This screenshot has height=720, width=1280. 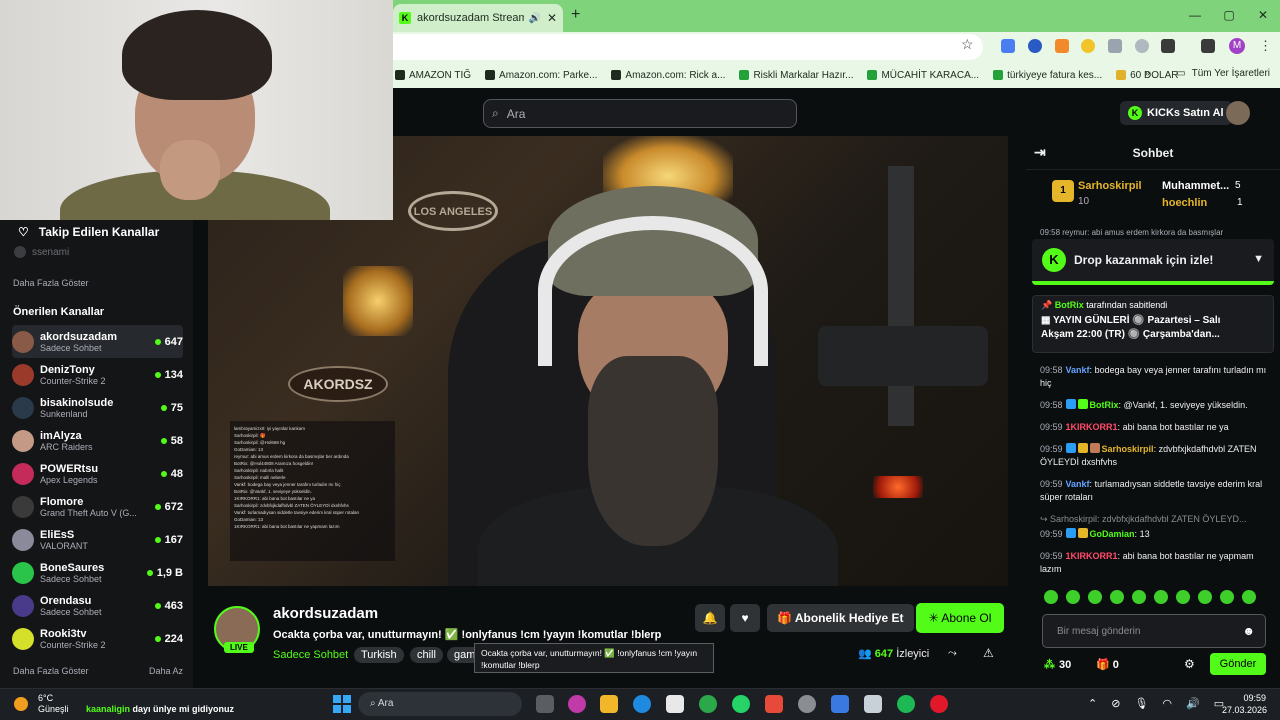 I want to click on tag-chill: chill, so click(x=426, y=655).